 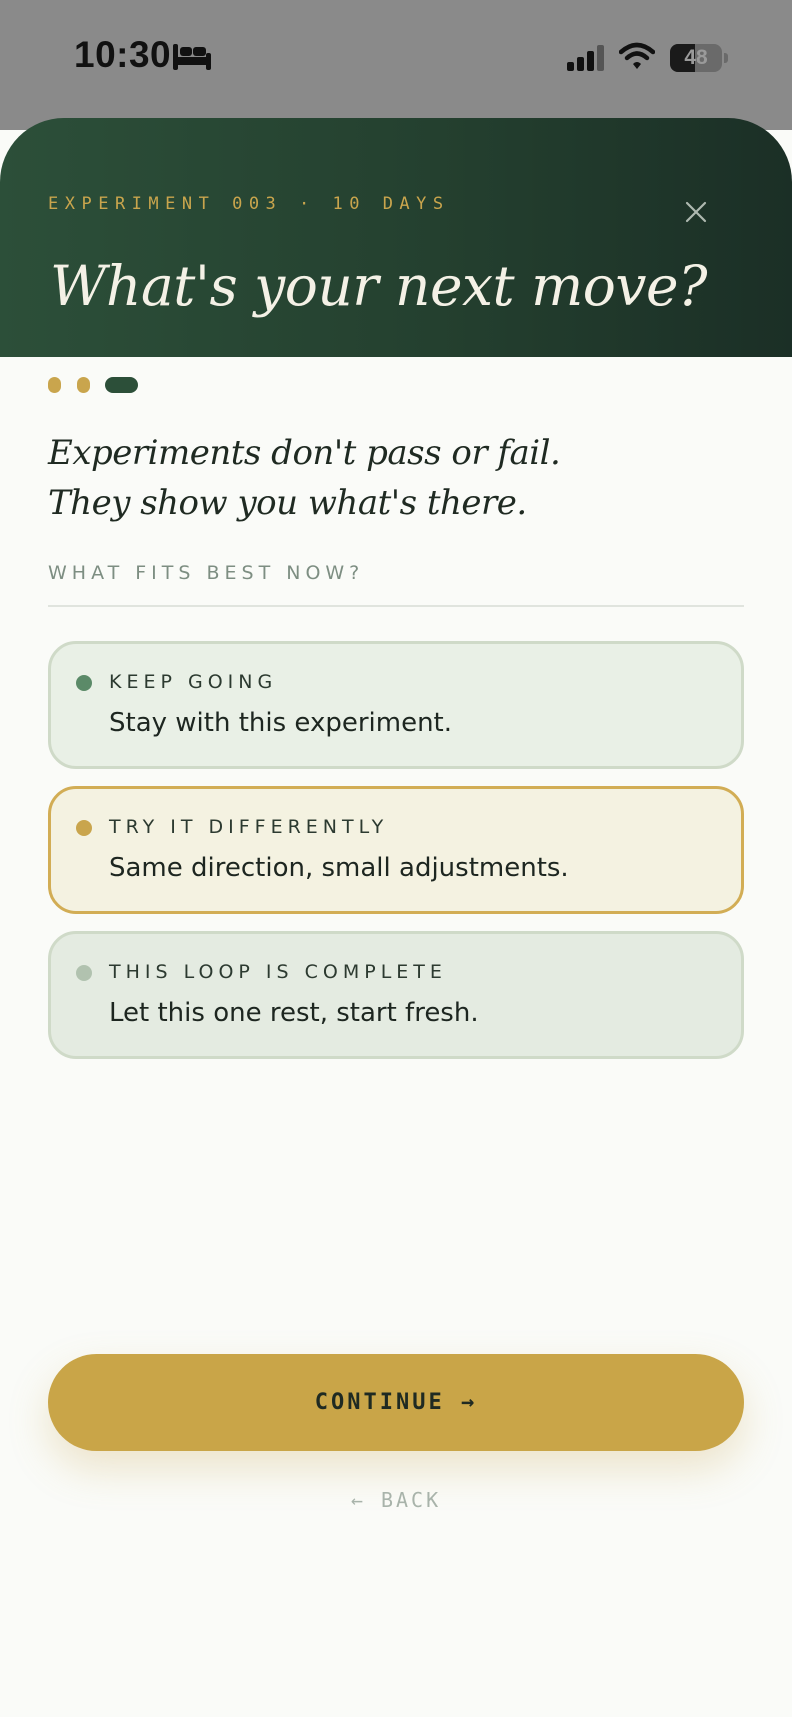 I want to click on option-description: Stay with this experiment., so click(x=281, y=723).